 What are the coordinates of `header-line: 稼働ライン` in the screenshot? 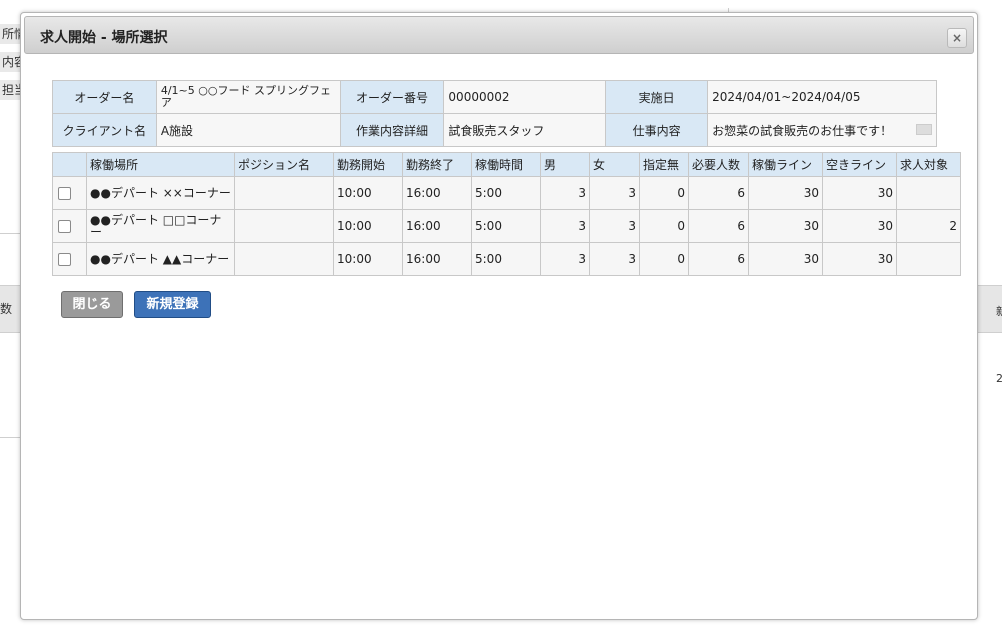 It's located at (785, 164).